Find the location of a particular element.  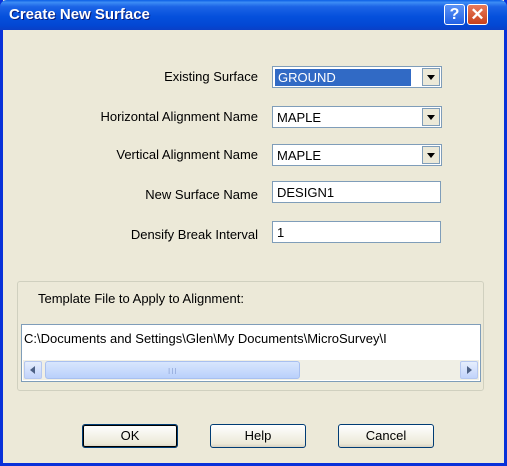

scroll-right-icon is located at coordinates (469, 370).